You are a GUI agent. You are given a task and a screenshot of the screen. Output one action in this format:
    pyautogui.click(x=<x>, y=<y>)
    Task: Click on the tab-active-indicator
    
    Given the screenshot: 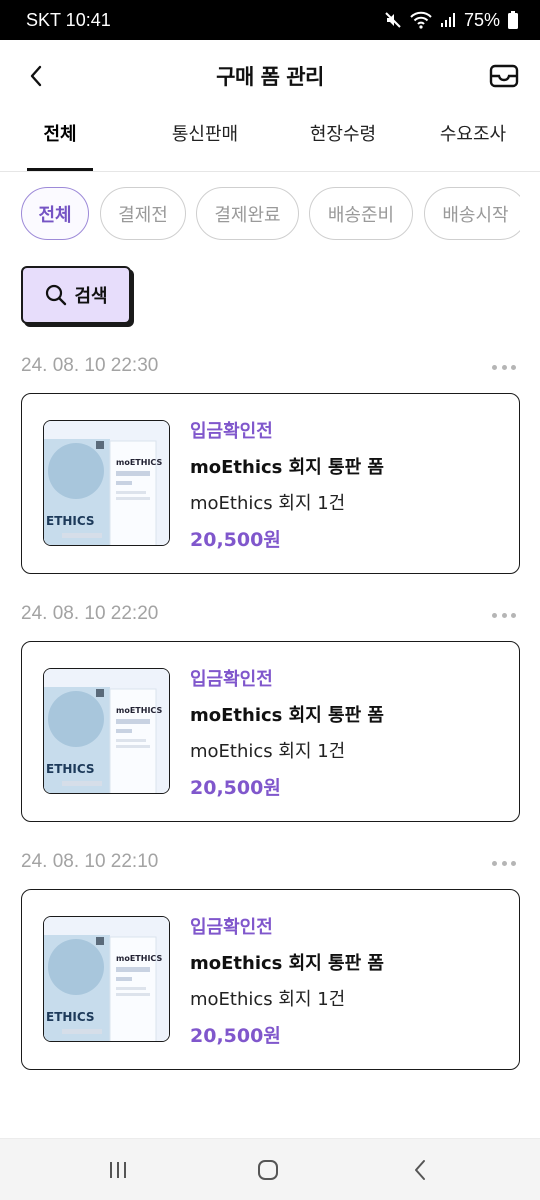 What is the action you would take?
    pyautogui.click(x=60, y=169)
    